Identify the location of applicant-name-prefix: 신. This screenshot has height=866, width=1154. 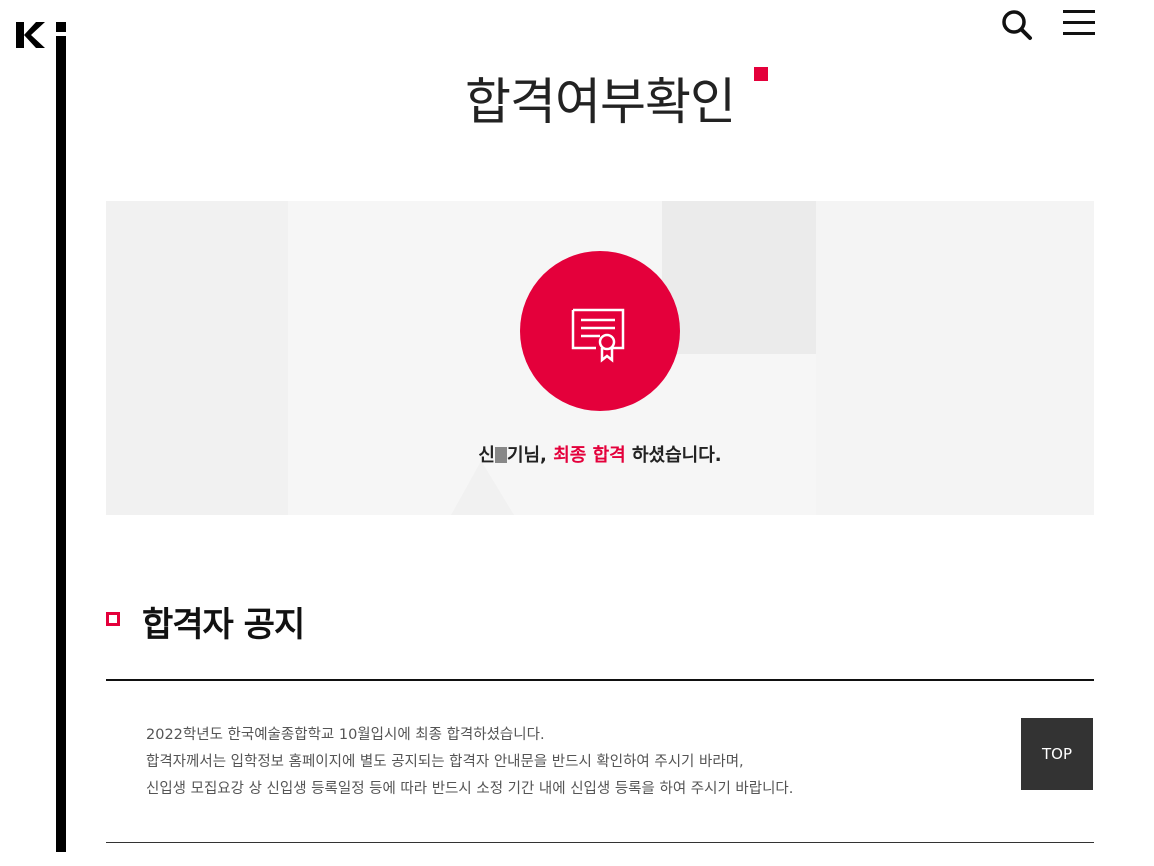
(486, 455).